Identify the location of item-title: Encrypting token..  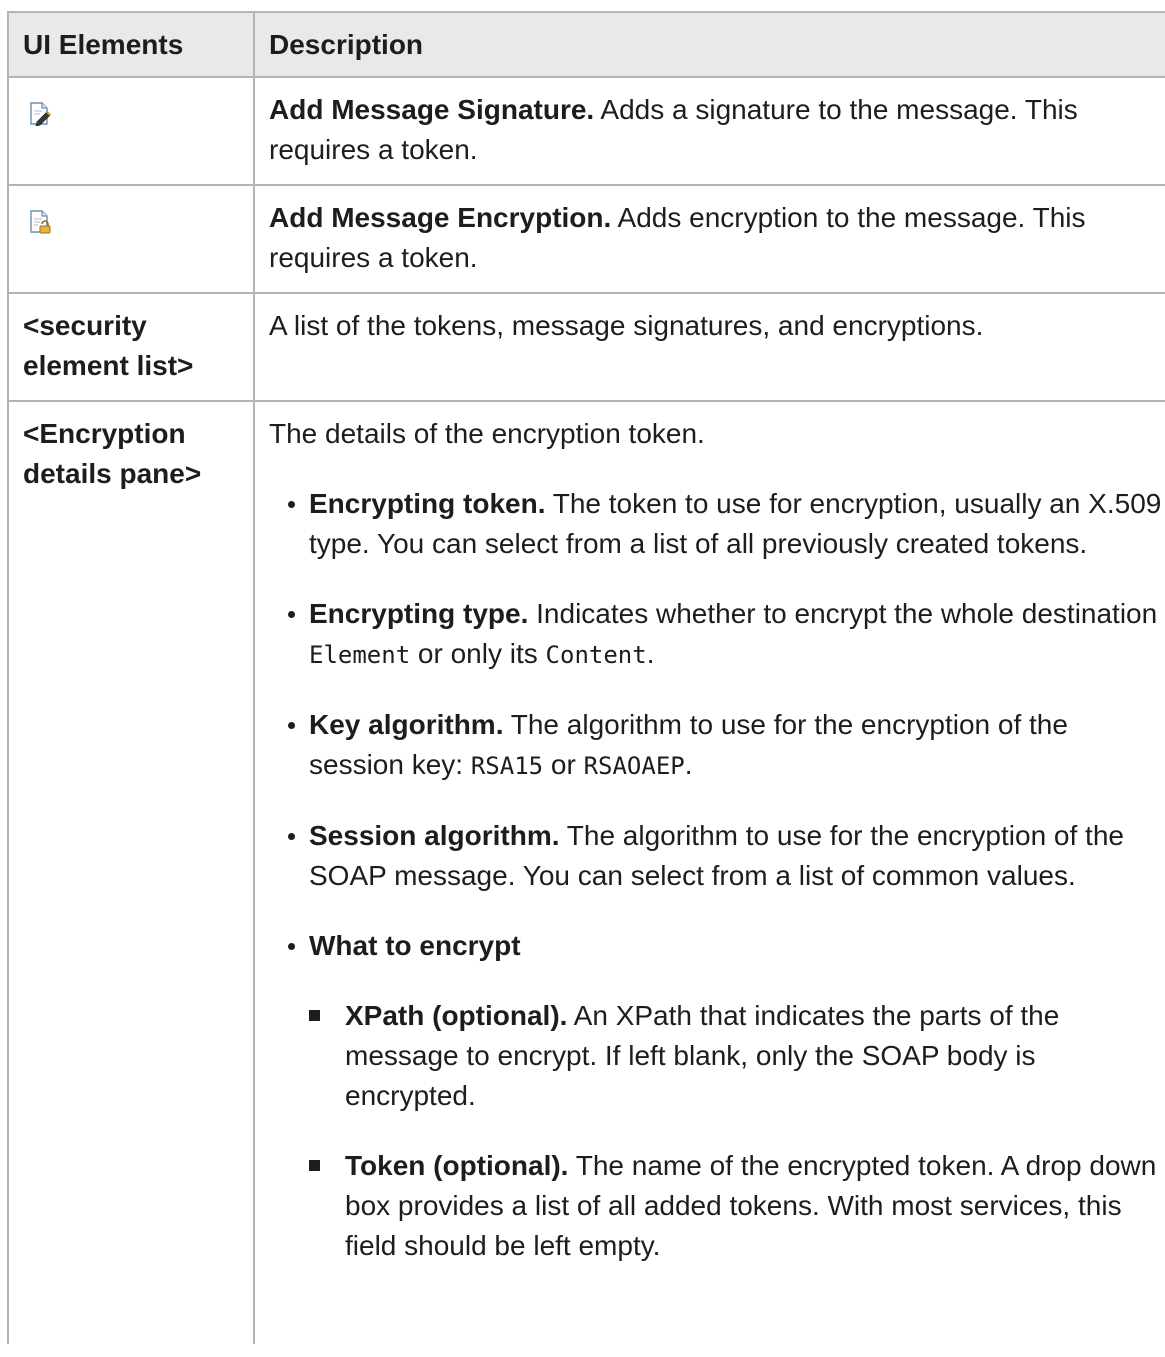
(427, 503).